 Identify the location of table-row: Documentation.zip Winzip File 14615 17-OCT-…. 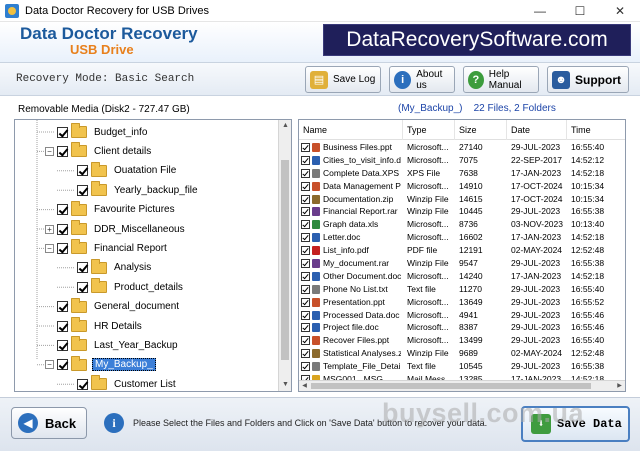
(462, 199).